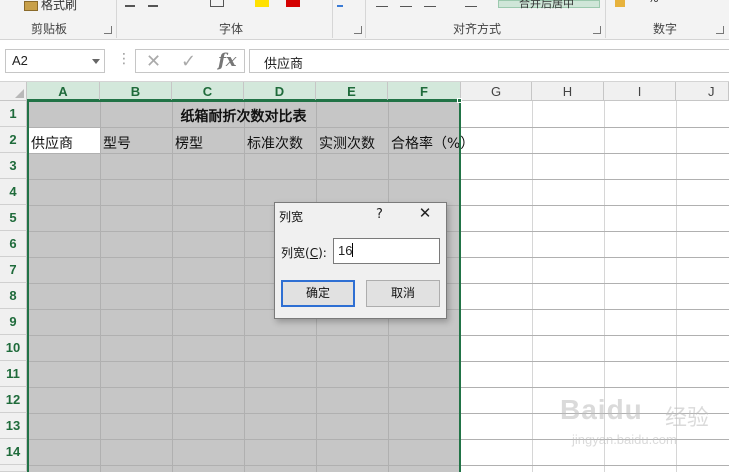 This screenshot has width=729, height=472. I want to click on row-header-1: 1, so click(13, 114).